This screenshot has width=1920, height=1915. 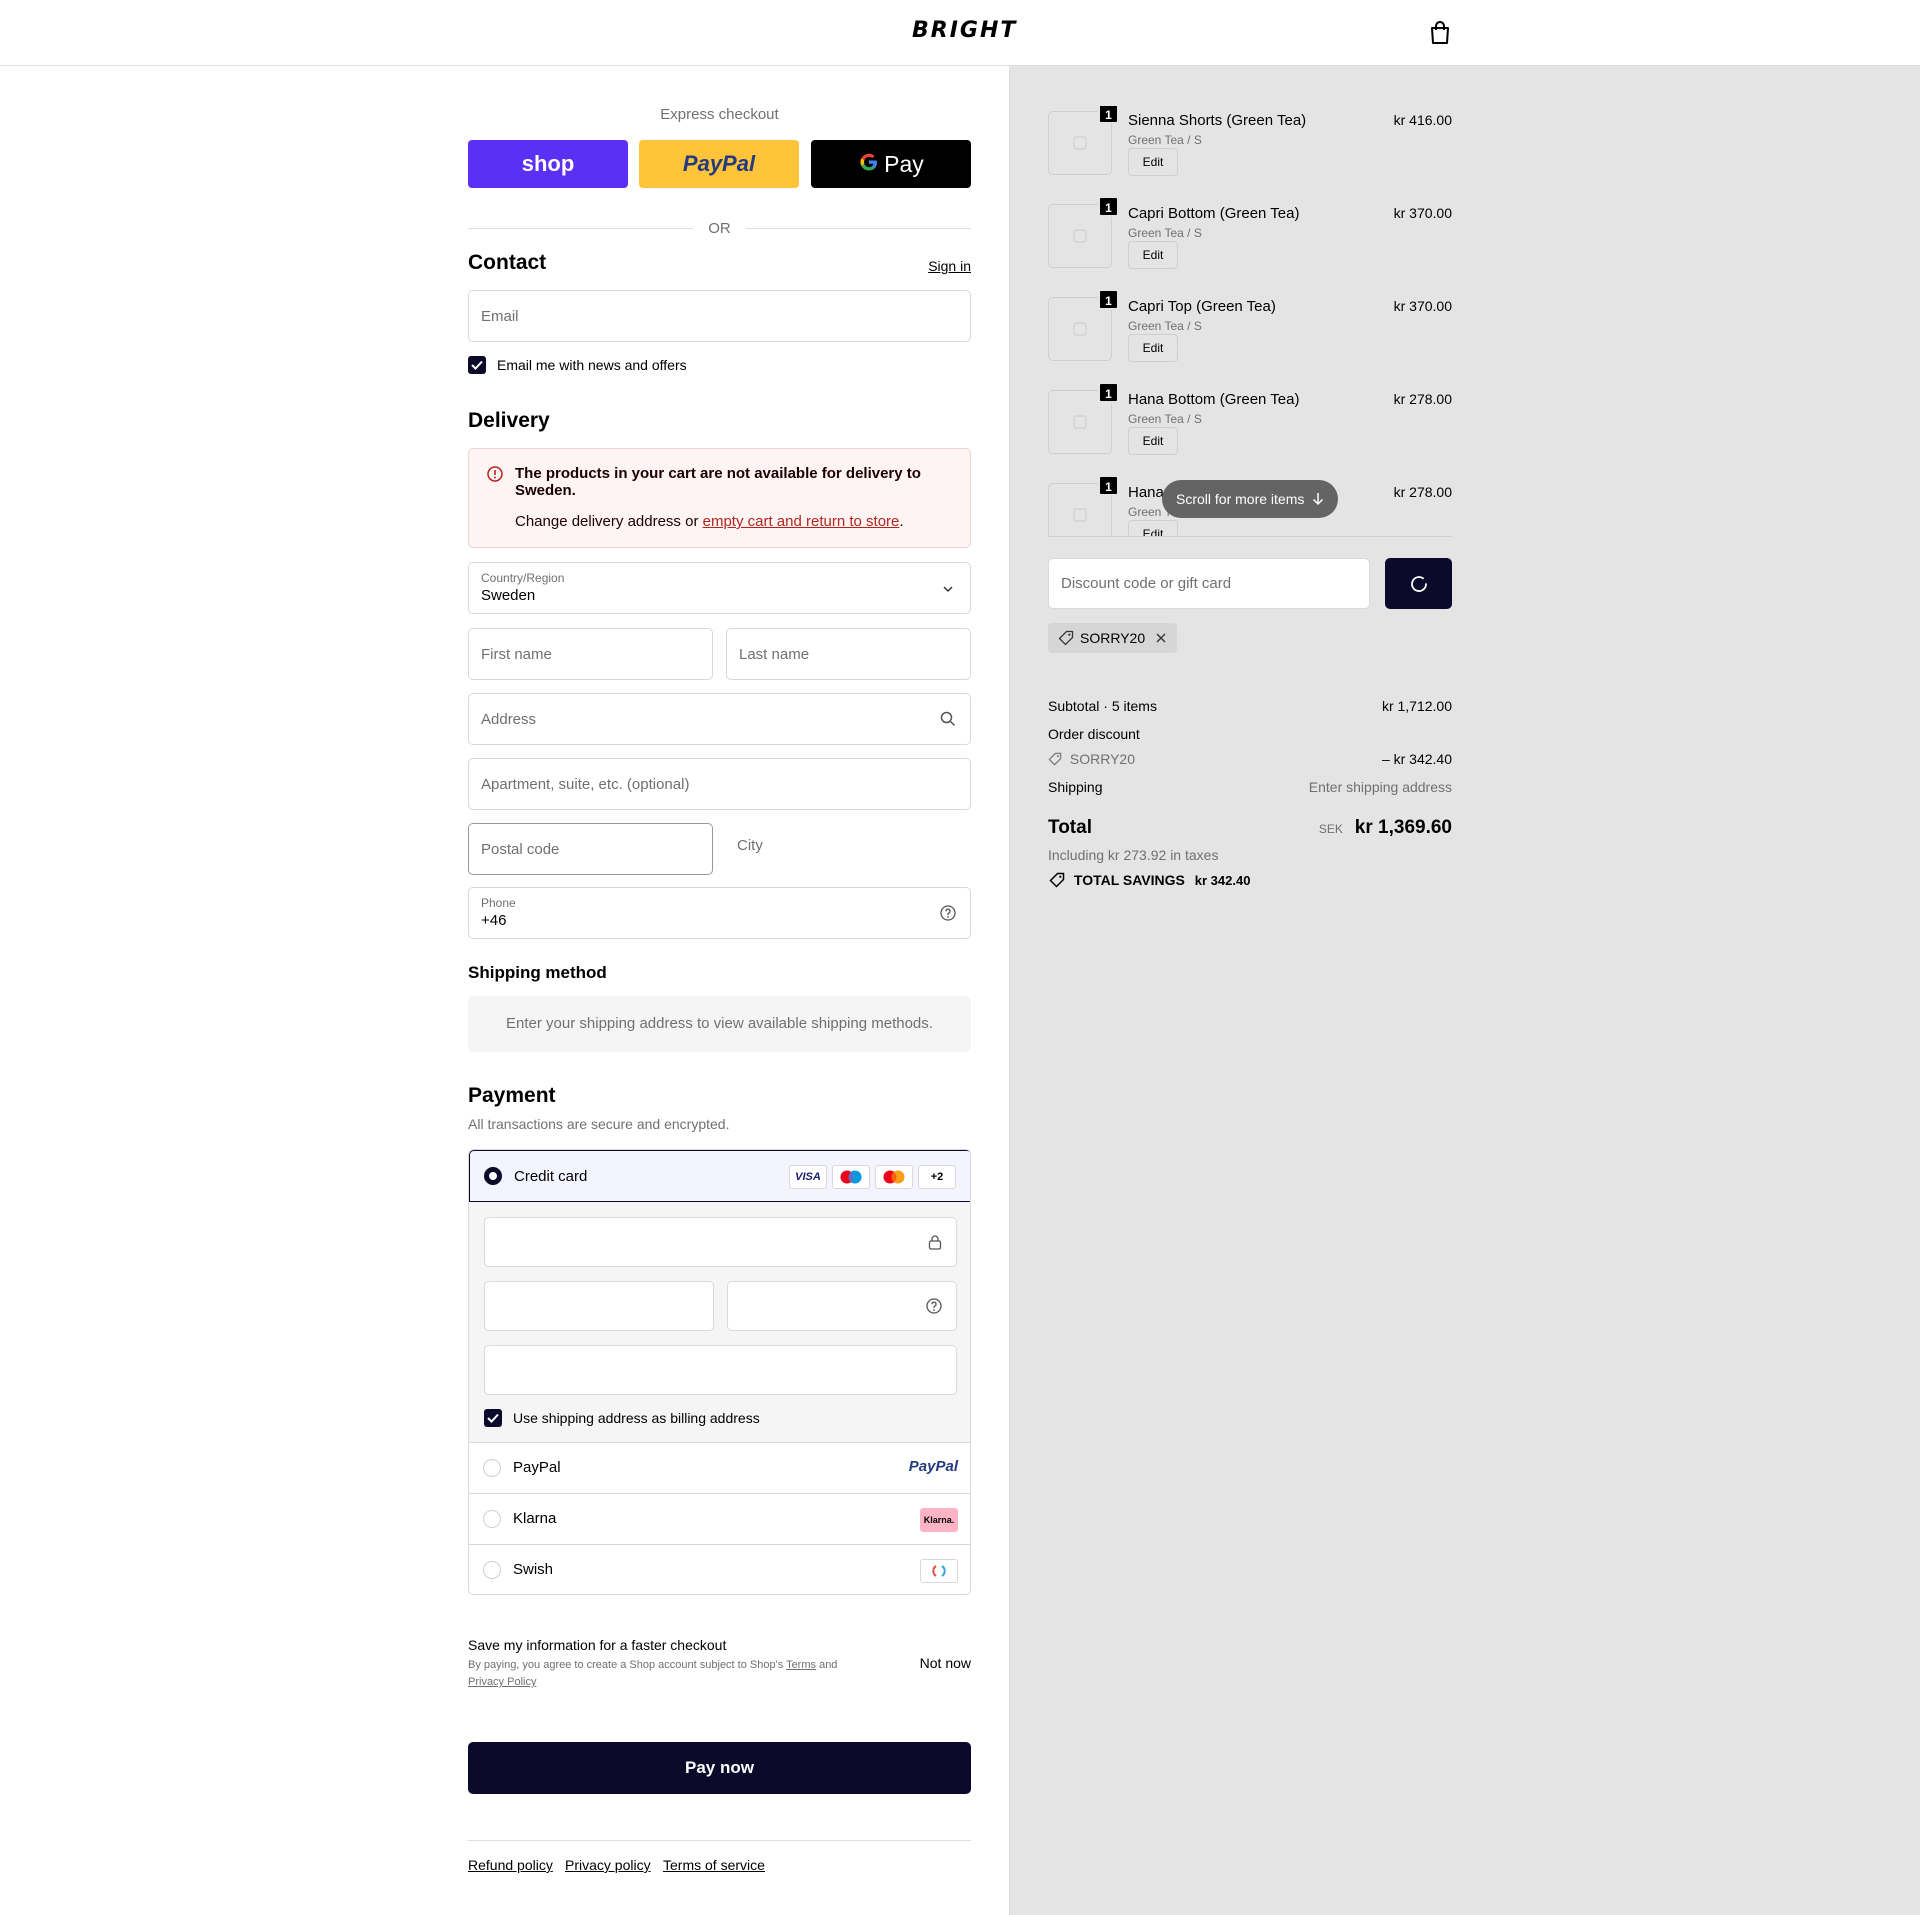 What do you see at coordinates (774, 654) in the screenshot?
I see `last-name-placeholder: Last name` at bounding box center [774, 654].